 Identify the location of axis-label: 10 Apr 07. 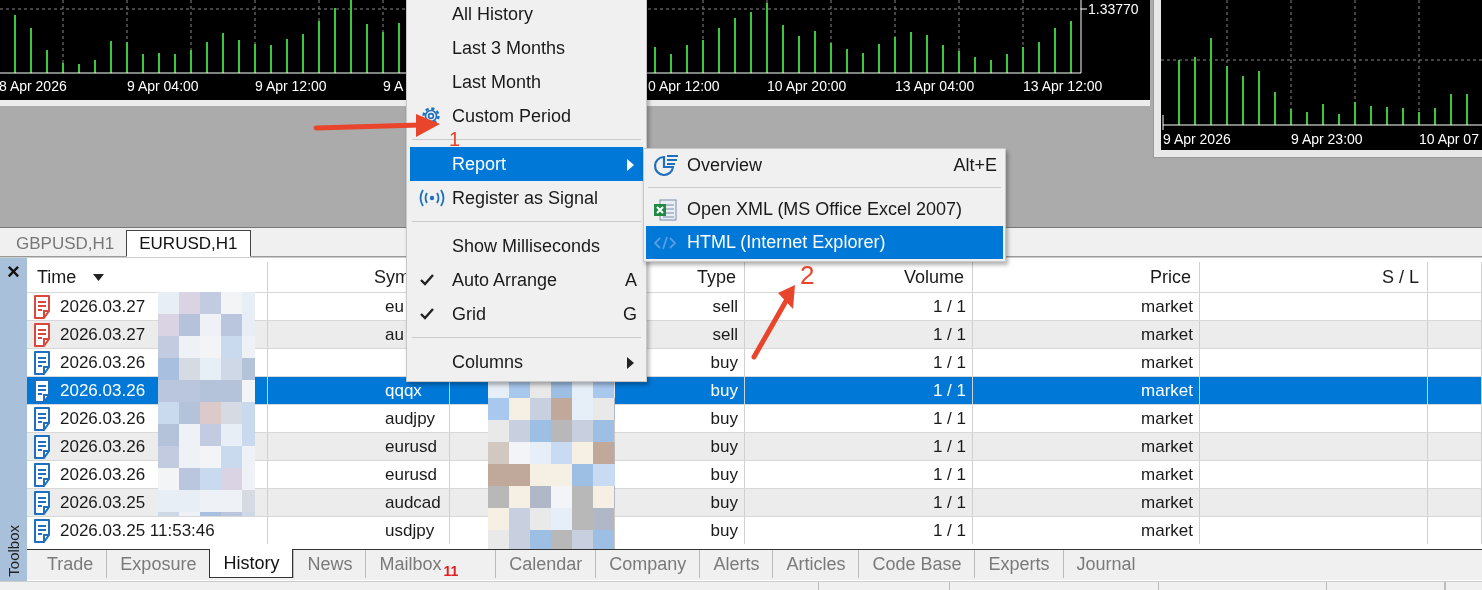
(1449, 139).